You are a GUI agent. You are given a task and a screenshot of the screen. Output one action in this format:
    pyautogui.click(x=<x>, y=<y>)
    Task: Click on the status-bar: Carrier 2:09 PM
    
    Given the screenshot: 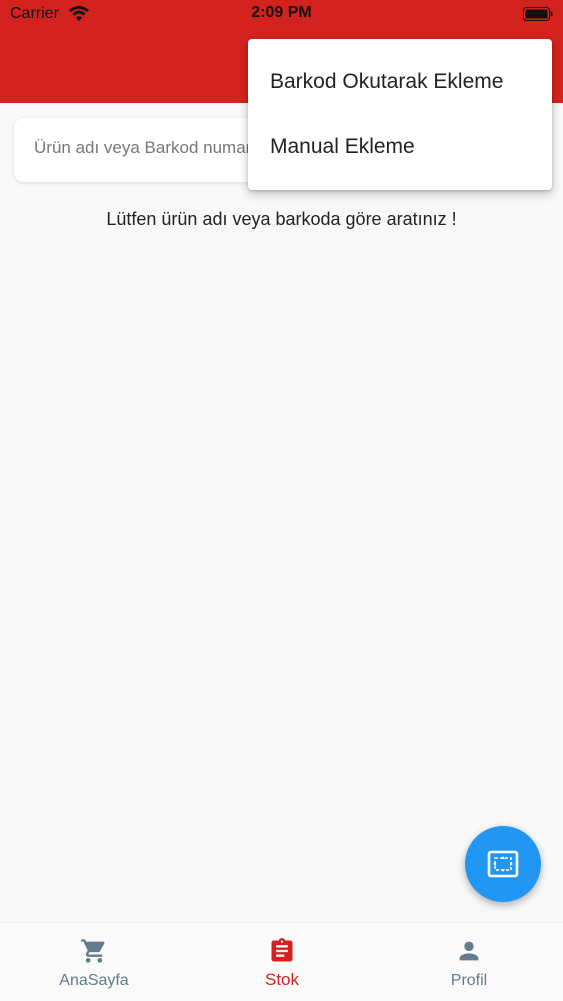 What is the action you would take?
    pyautogui.click(x=281, y=15)
    